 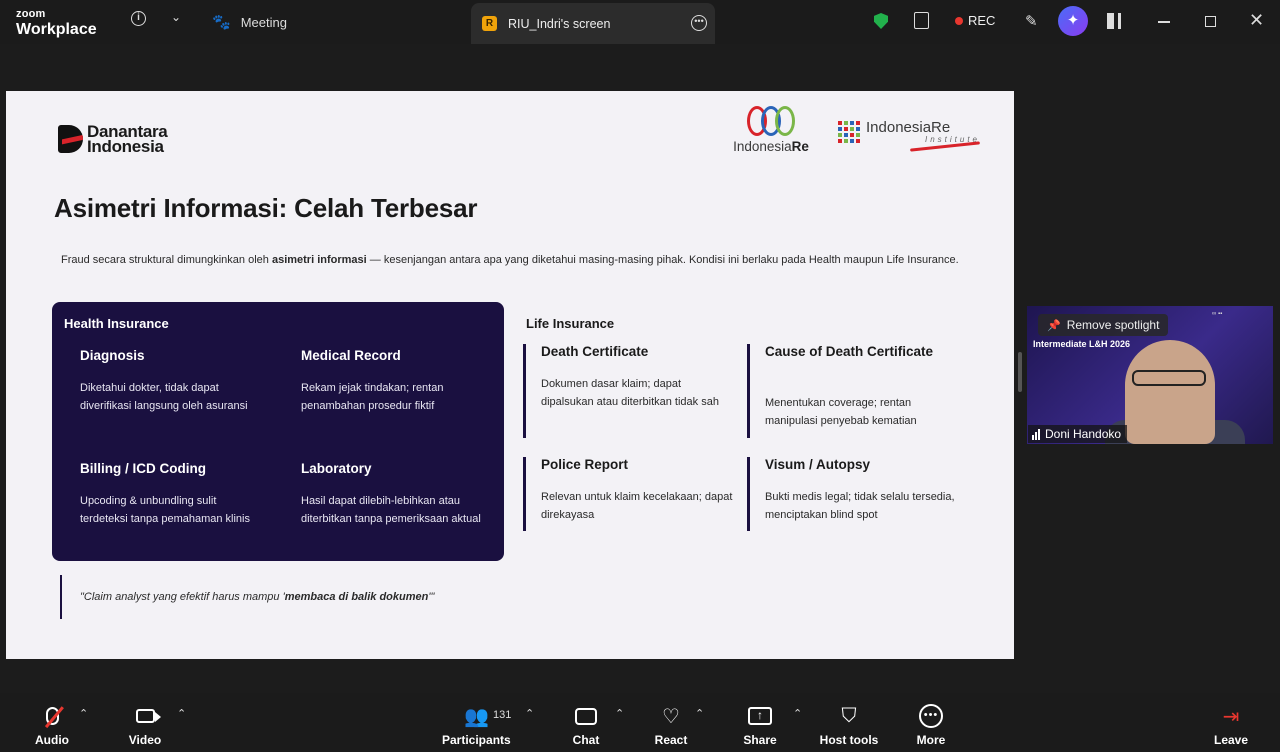 I want to click on danantara-logo: Danantara Indonesia, so click(x=113, y=139).